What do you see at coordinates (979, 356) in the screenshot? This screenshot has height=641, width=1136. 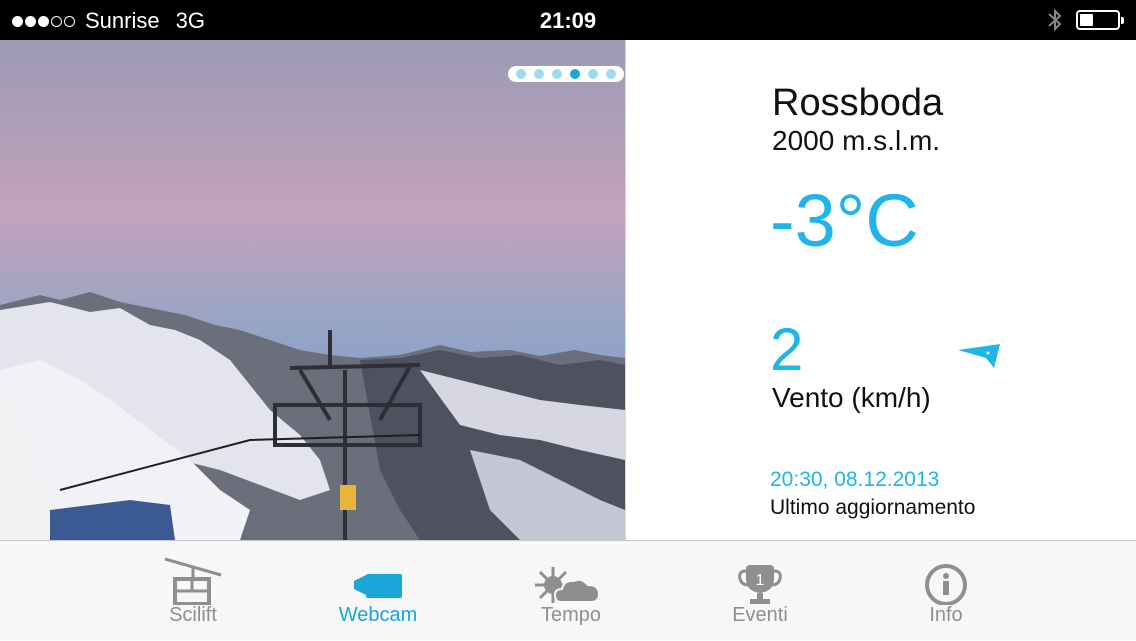 I see `wind-direction-icon` at bounding box center [979, 356].